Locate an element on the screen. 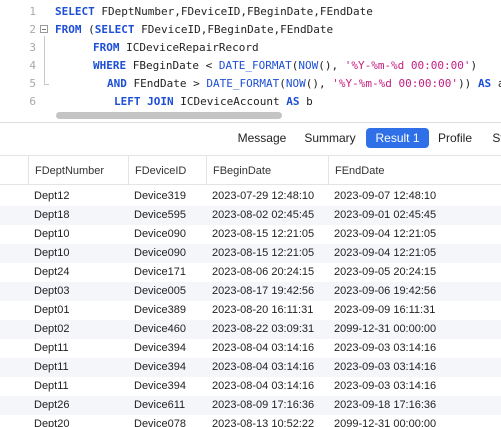 The image size is (501, 427). cell-fenddate: 2023-09-18 17:16:36 is located at coordinates (414, 405).